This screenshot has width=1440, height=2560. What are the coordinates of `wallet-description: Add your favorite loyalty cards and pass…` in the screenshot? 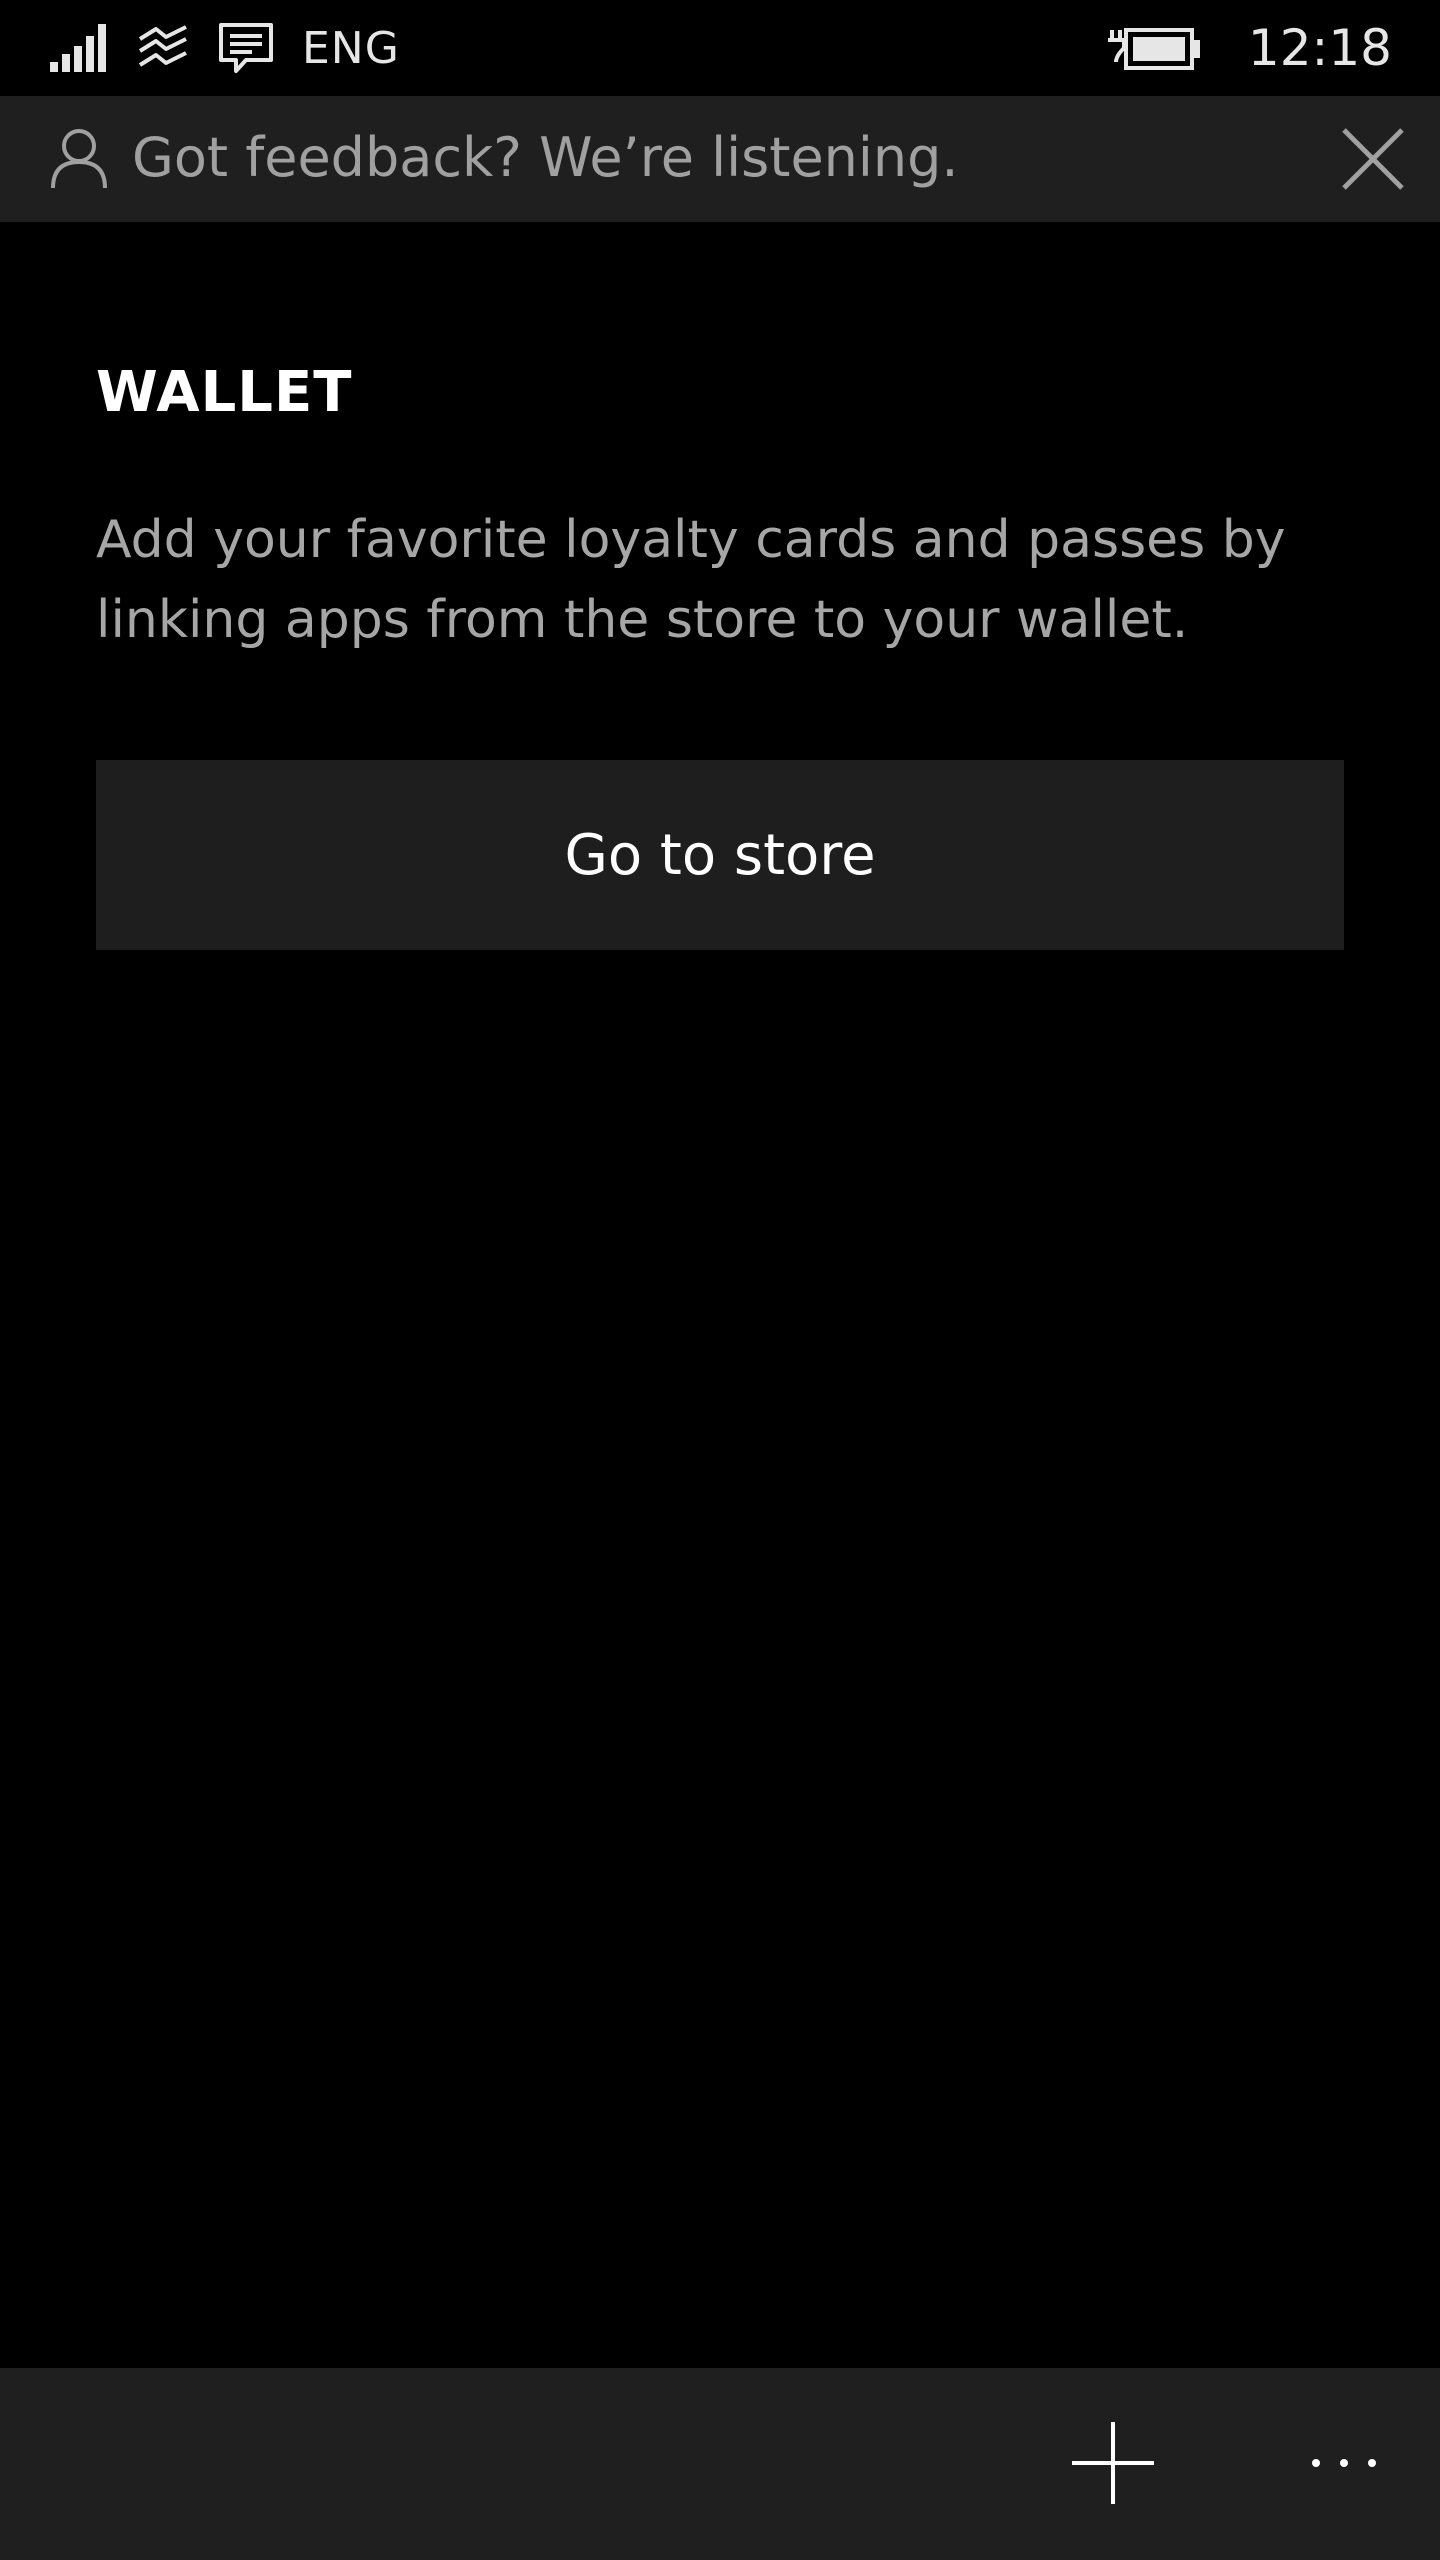 It's located at (691, 580).